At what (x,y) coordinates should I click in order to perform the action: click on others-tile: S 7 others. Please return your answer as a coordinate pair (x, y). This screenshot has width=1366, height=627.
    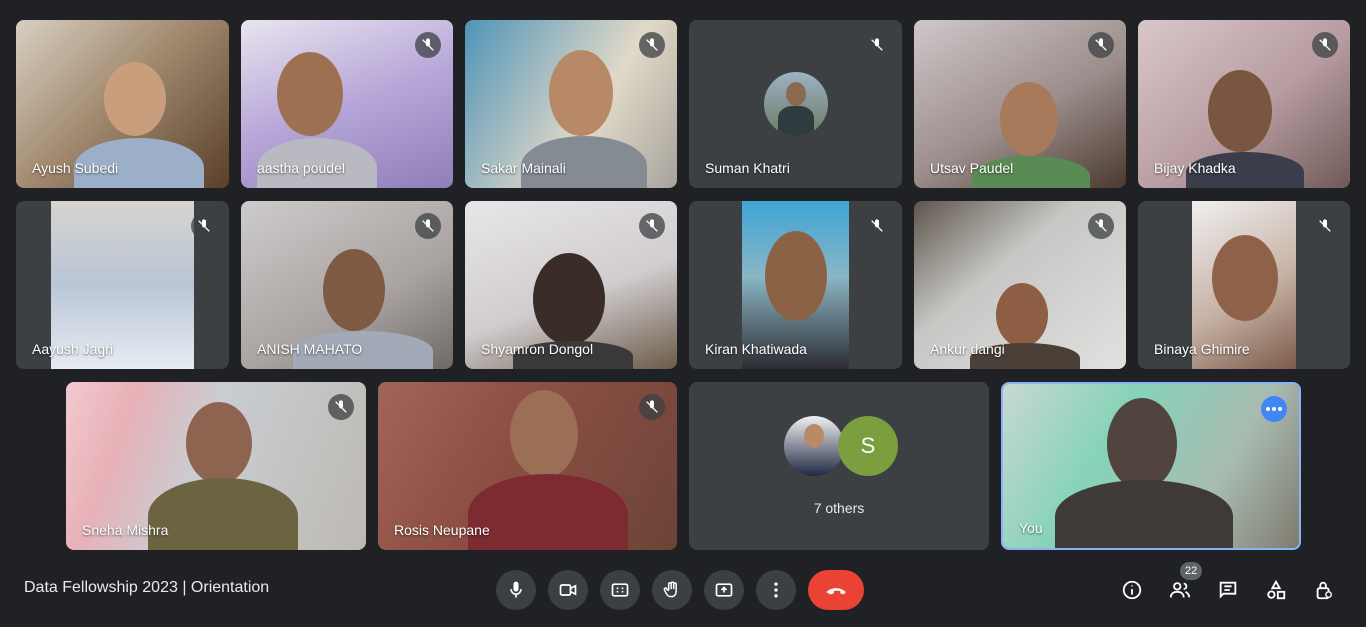
    Looking at the image, I should click on (839, 466).